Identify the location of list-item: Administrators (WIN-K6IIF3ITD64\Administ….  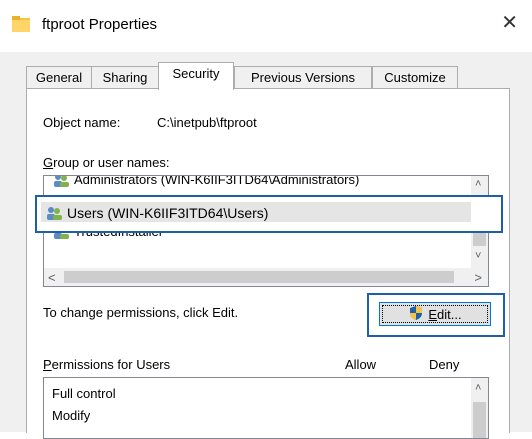
(205, 183).